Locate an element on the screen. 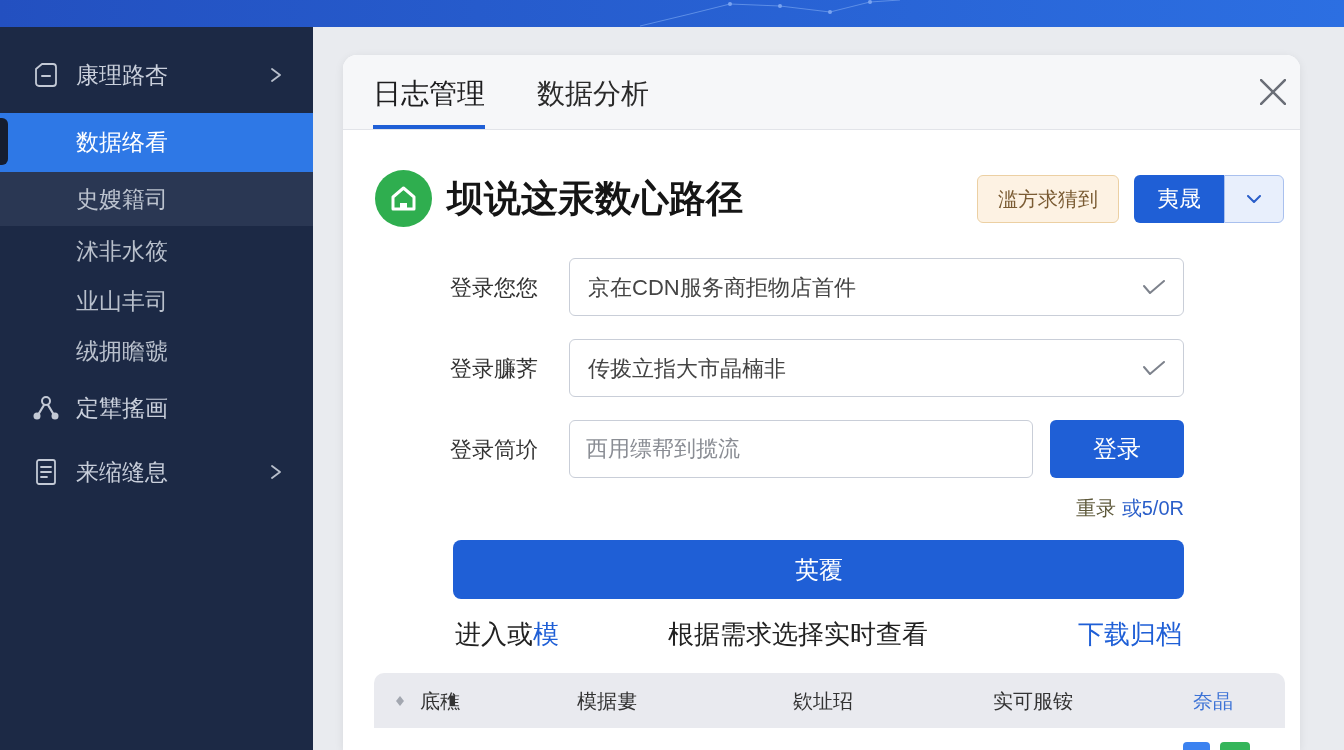  sidebar-item: 康理路杏 is located at coordinates (156, 75).